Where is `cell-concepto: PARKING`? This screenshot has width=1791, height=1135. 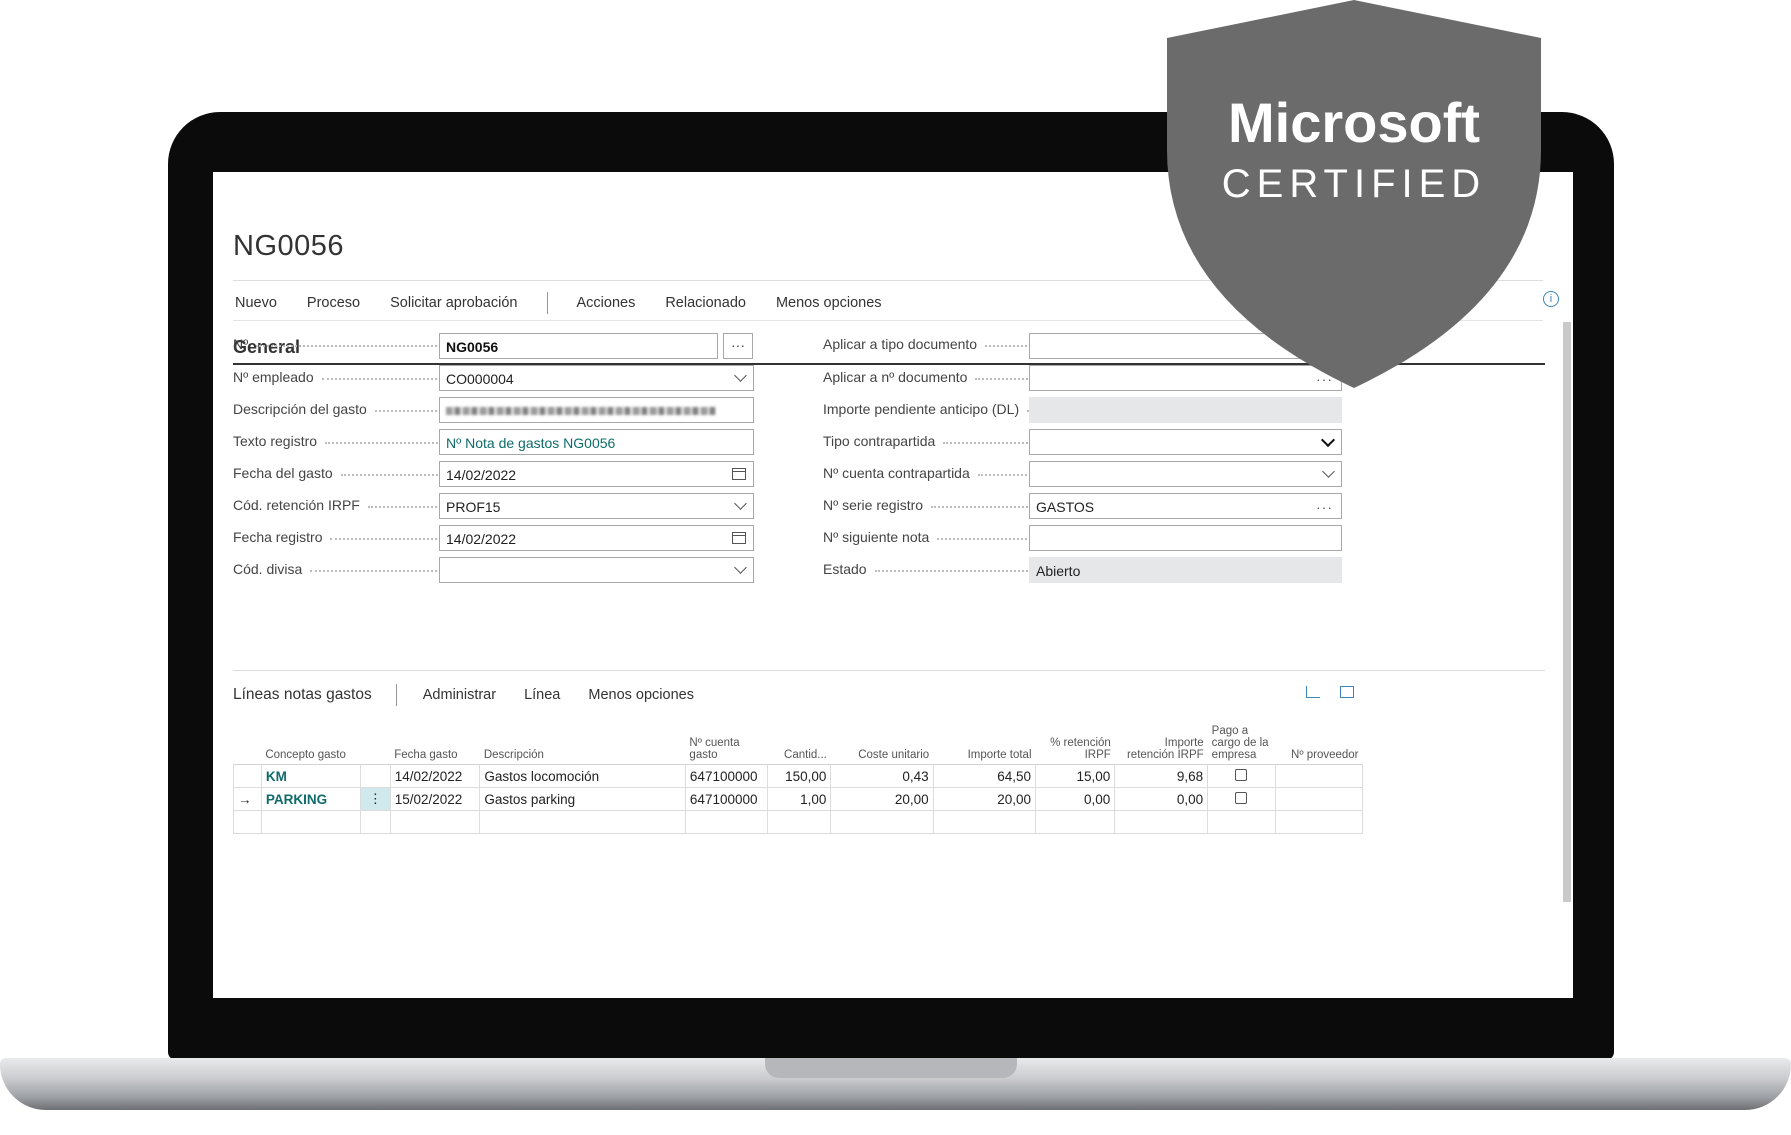 cell-concepto: PARKING is located at coordinates (310, 799).